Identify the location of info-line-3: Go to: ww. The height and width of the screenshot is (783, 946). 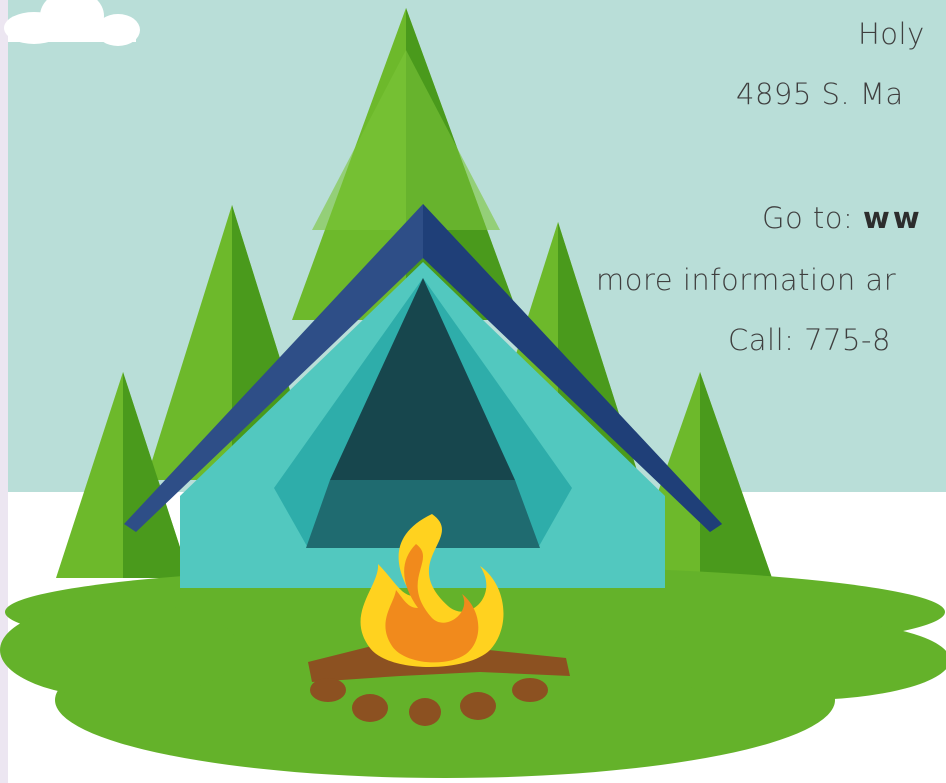
(842, 218).